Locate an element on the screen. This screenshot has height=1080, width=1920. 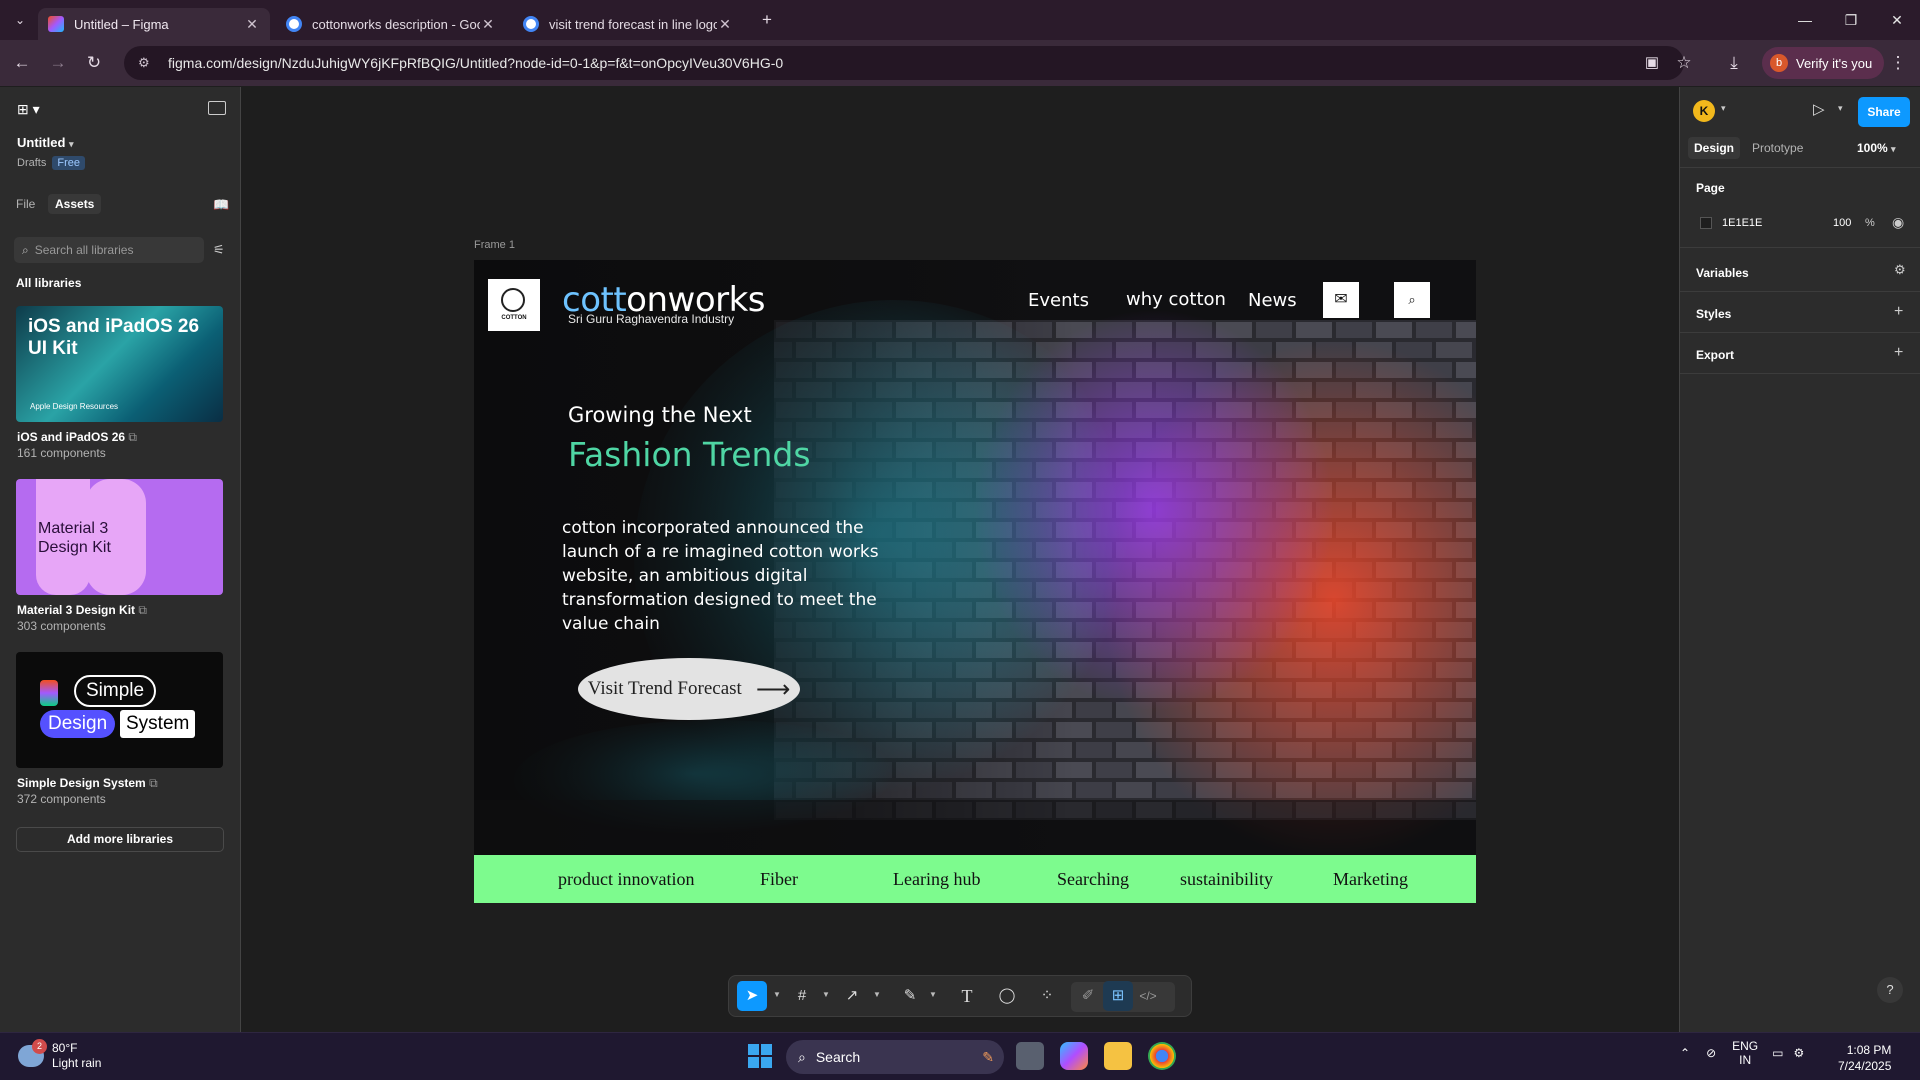
variables-settings-icon: ⚙ is located at coordinates (1900, 270).